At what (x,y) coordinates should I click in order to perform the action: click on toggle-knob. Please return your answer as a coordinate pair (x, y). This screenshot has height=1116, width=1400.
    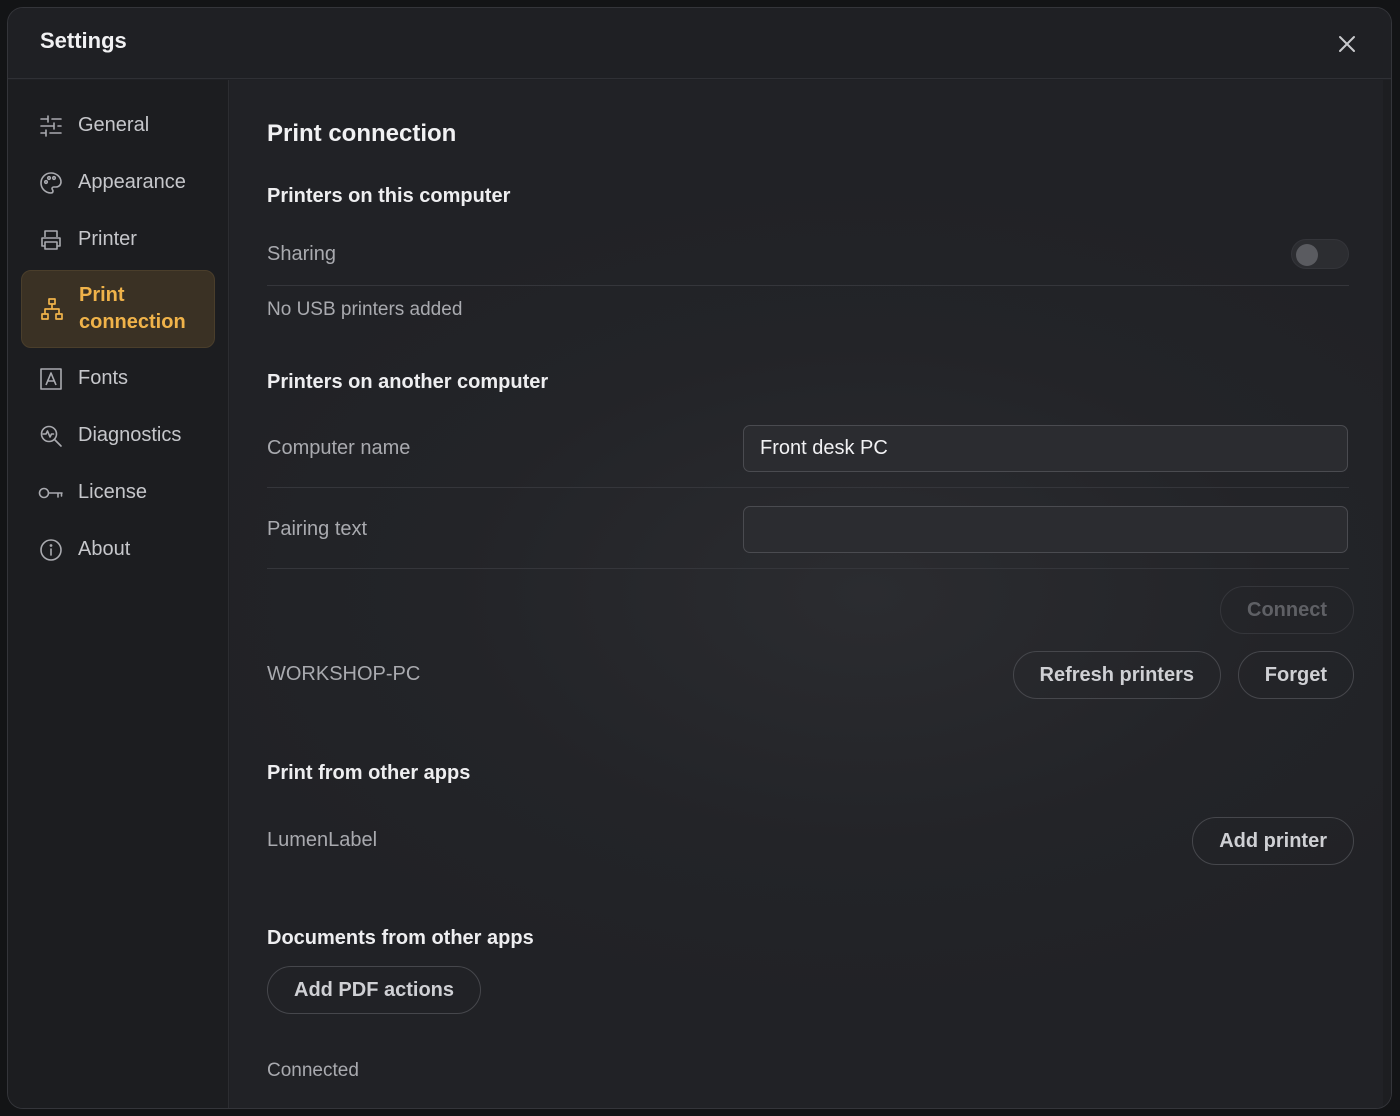
    Looking at the image, I should click on (1307, 255).